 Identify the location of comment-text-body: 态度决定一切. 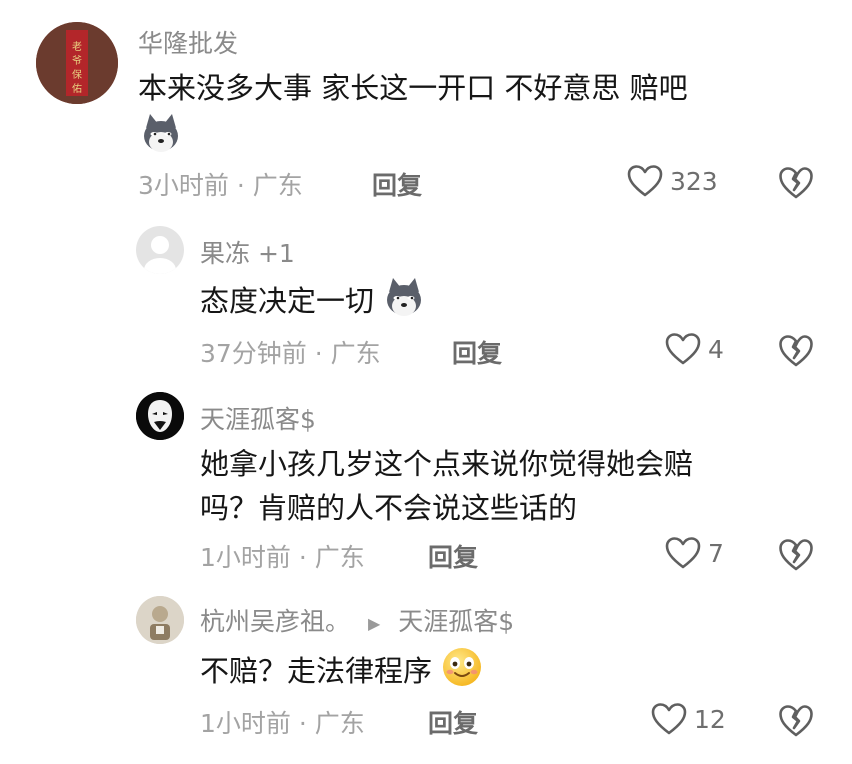
(287, 301).